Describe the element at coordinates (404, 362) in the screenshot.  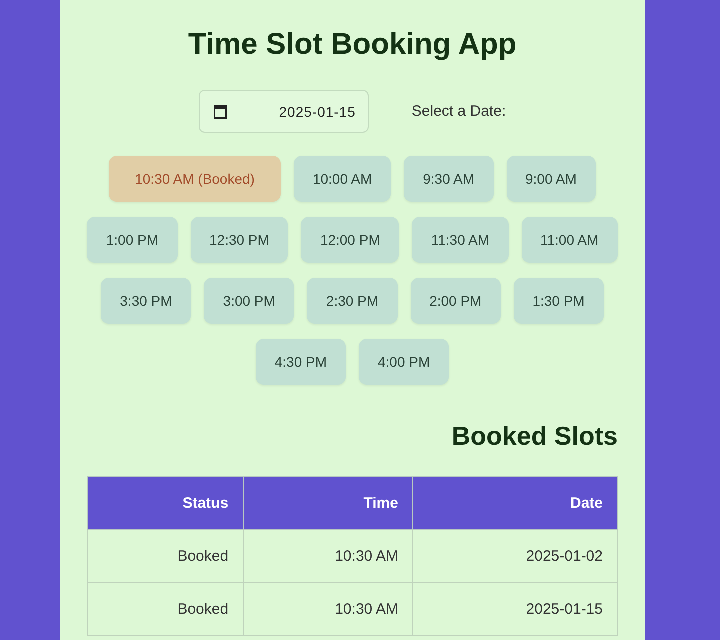
I see `time-slot-button: 4:00 PM` at that location.